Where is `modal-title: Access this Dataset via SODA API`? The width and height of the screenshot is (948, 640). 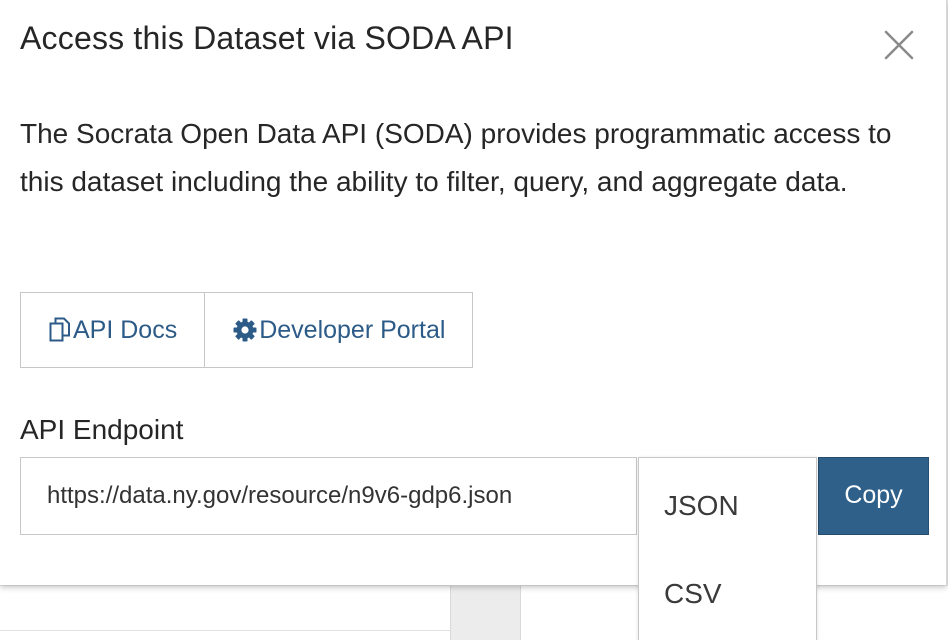
modal-title: Access this Dataset via SODA API is located at coordinates (267, 38).